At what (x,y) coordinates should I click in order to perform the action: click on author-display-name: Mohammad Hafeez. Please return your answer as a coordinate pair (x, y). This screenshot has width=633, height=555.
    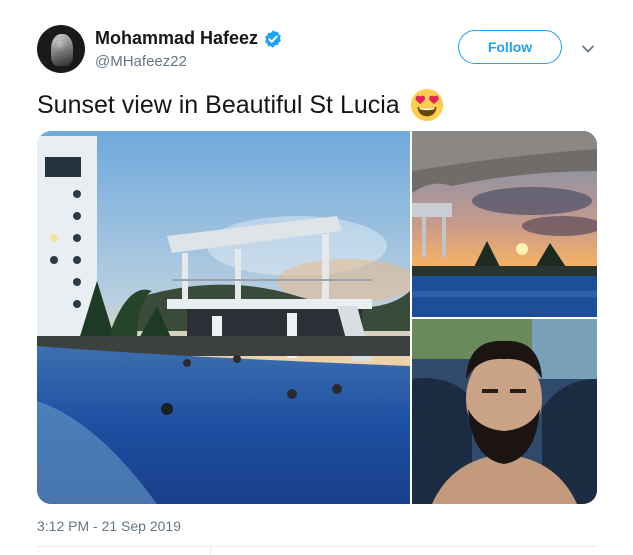
    Looking at the image, I should click on (176, 38).